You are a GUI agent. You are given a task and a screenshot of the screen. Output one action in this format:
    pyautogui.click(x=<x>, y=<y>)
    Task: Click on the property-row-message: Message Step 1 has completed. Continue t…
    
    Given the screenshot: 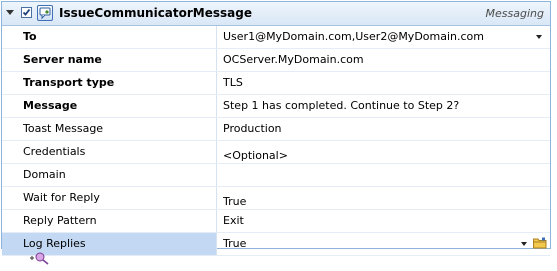 What is the action you would take?
    pyautogui.click(x=276, y=106)
    